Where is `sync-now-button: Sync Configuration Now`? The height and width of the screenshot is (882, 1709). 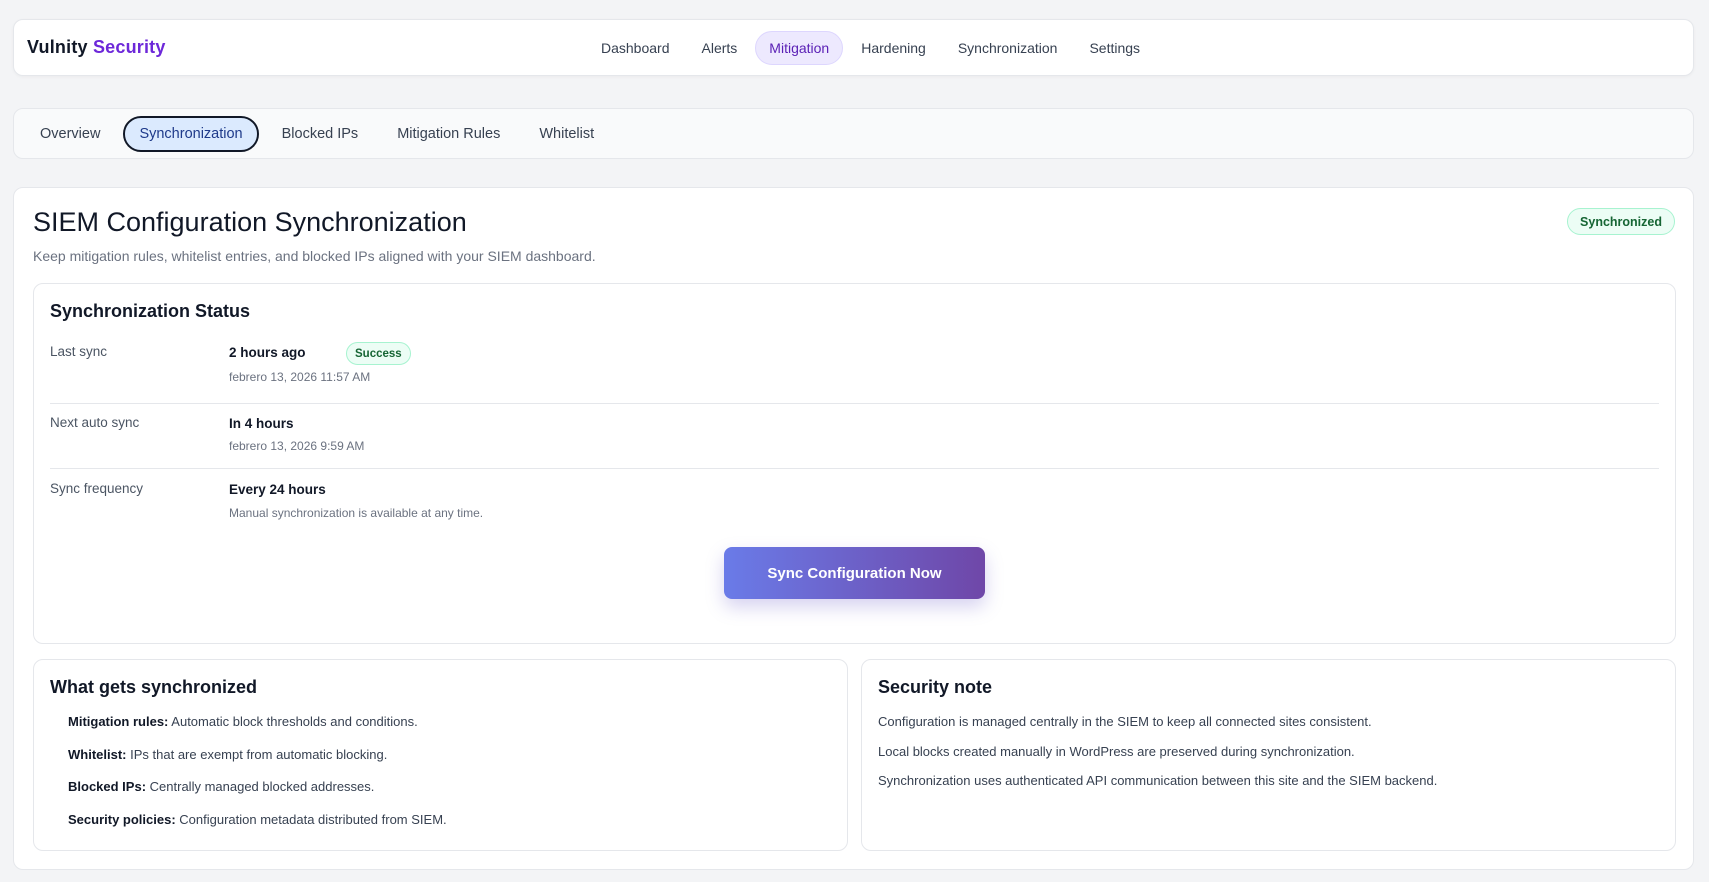 sync-now-button: Sync Configuration Now is located at coordinates (854, 573).